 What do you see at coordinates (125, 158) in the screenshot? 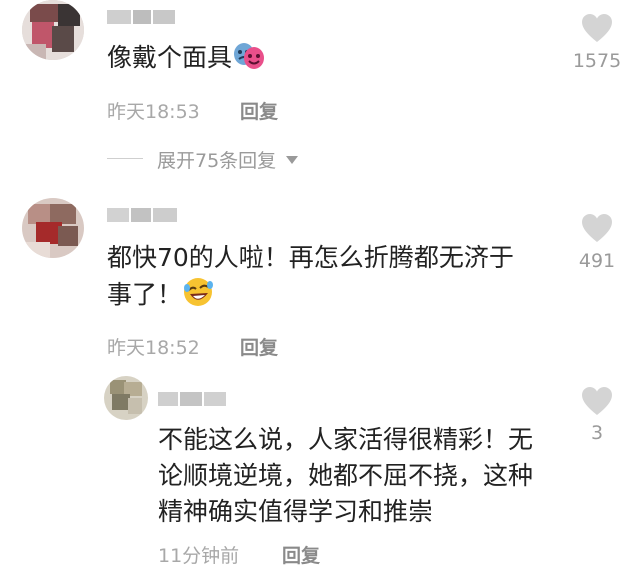
I see `expand-divider-line` at bounding box center [125, 158].